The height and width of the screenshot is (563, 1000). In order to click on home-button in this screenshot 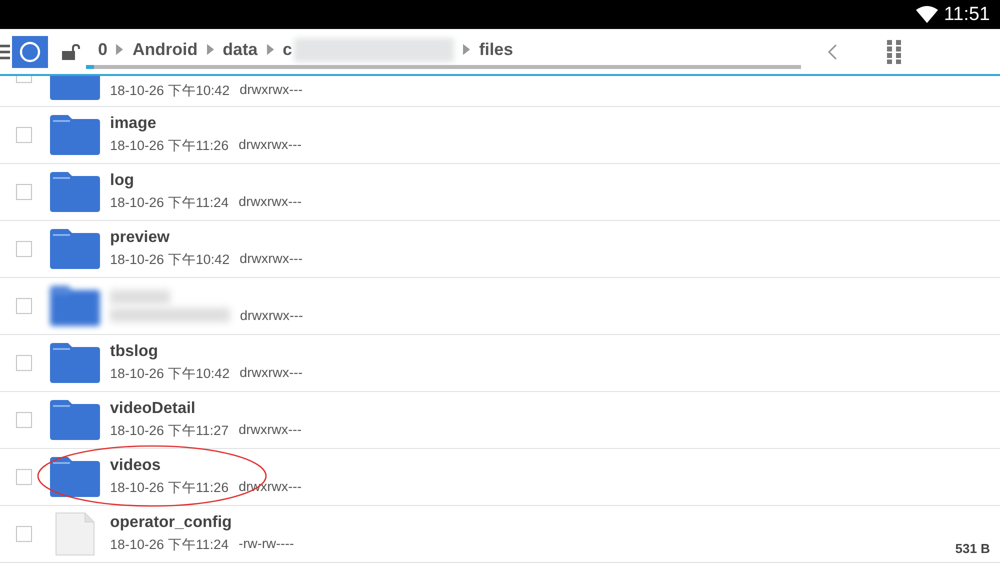, I will do `click(30, 52)`.